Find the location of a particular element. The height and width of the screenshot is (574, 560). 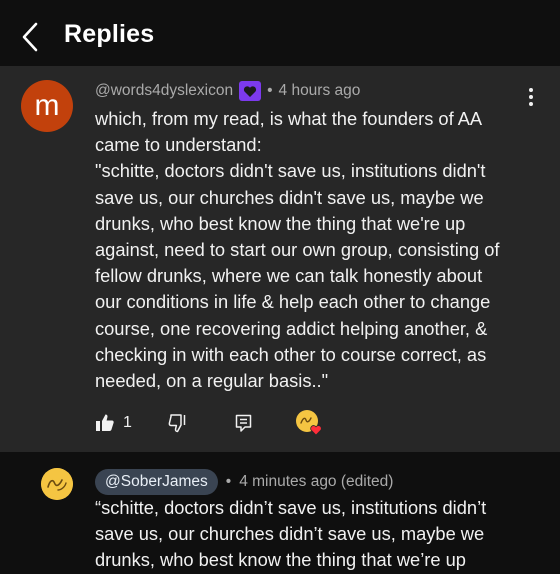

thumbs-up-icon is located at coordinates (105, 422).